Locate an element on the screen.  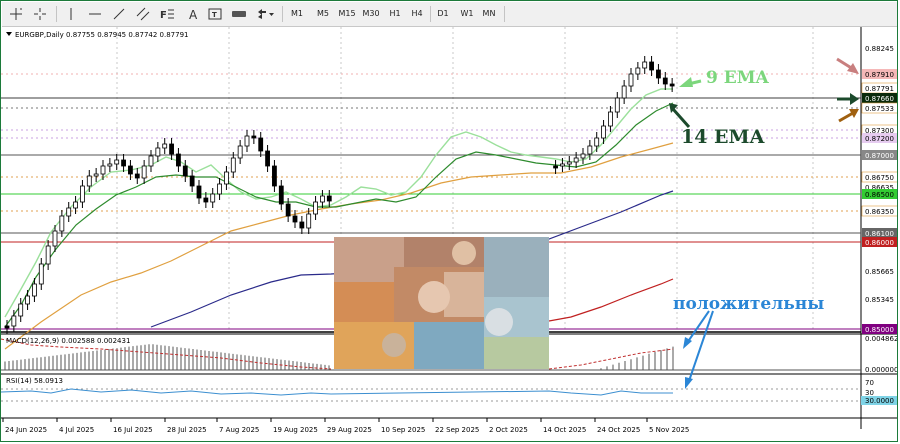
svg-text: T is located at coordinates (214, 15).